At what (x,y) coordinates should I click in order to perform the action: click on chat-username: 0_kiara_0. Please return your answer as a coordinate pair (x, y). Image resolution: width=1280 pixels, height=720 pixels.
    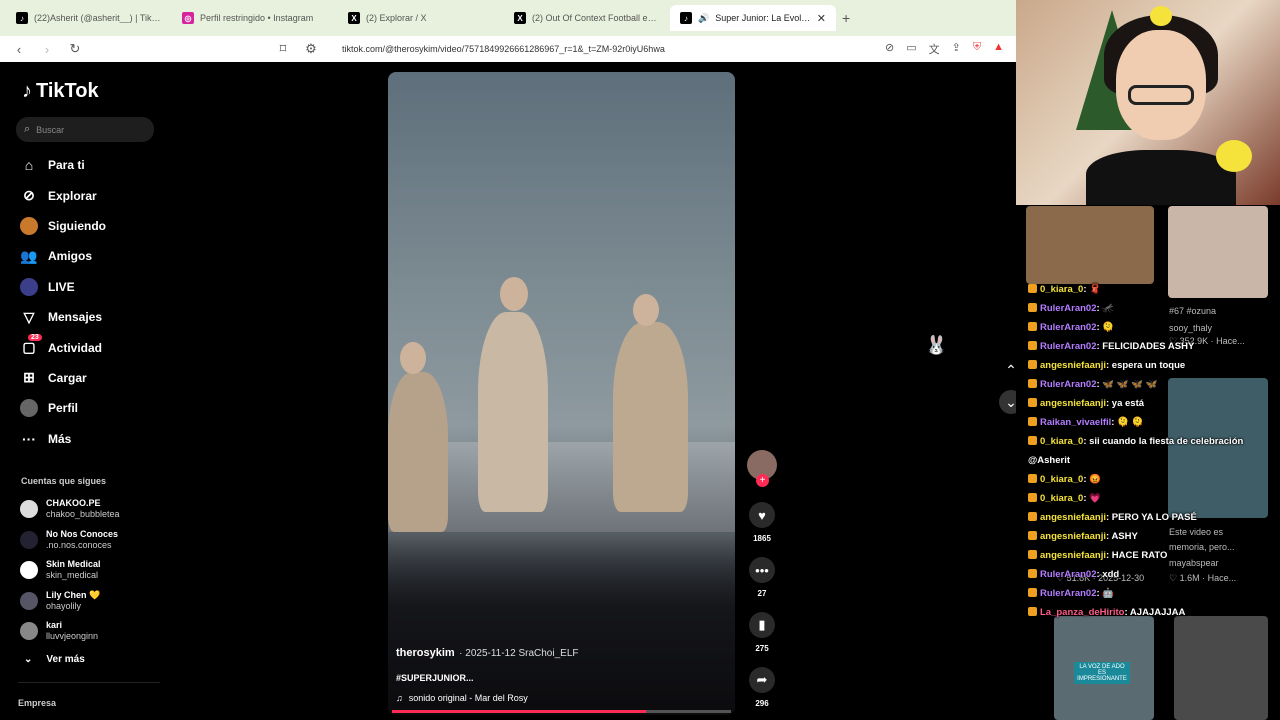
    Looking at the image, I should click on (1062, 441).